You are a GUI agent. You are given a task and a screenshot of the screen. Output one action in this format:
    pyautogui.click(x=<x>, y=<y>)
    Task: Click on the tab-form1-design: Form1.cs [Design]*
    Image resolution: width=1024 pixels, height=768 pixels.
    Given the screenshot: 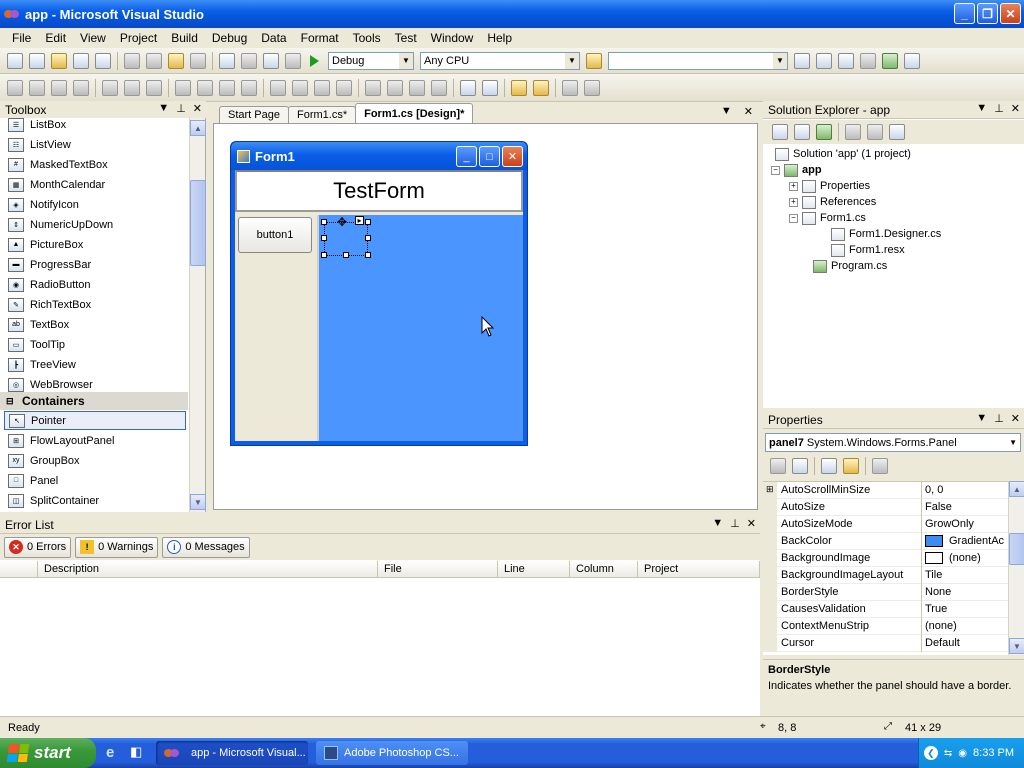 What is the action you would take?
    pyautogui.click(x=414, y=113)
    